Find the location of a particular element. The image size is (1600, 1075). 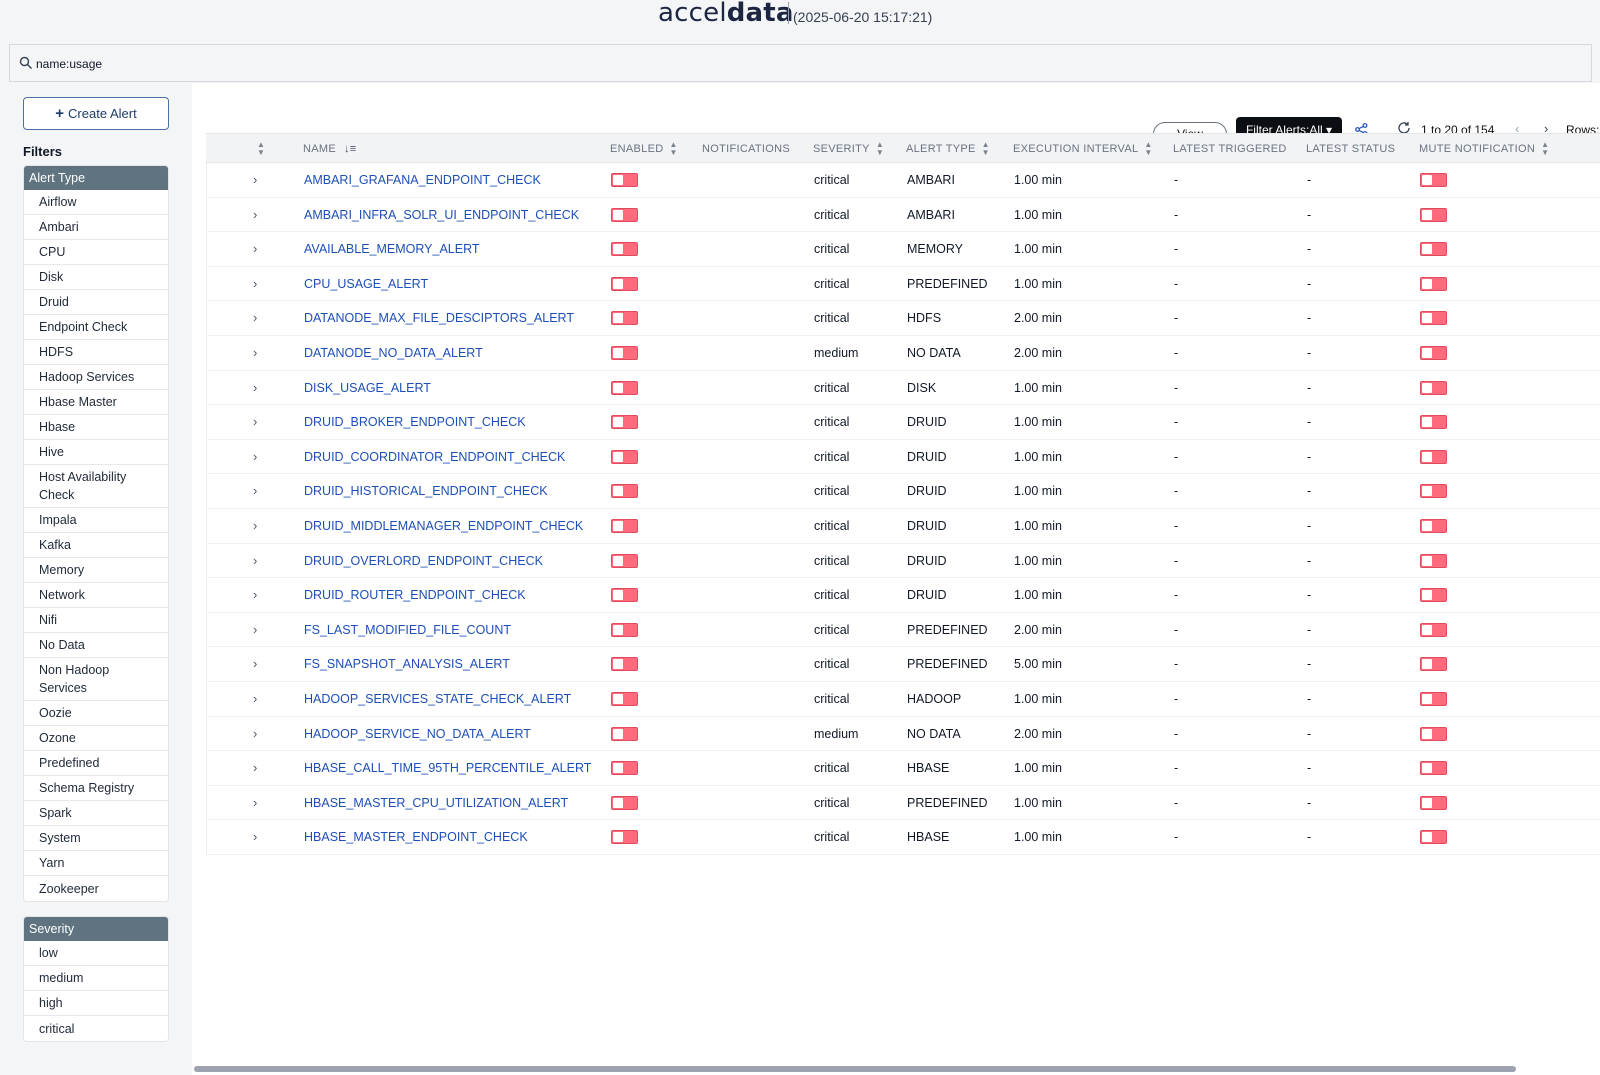

alert-type-filter-item: CPU is located at coordinates (96, 252).